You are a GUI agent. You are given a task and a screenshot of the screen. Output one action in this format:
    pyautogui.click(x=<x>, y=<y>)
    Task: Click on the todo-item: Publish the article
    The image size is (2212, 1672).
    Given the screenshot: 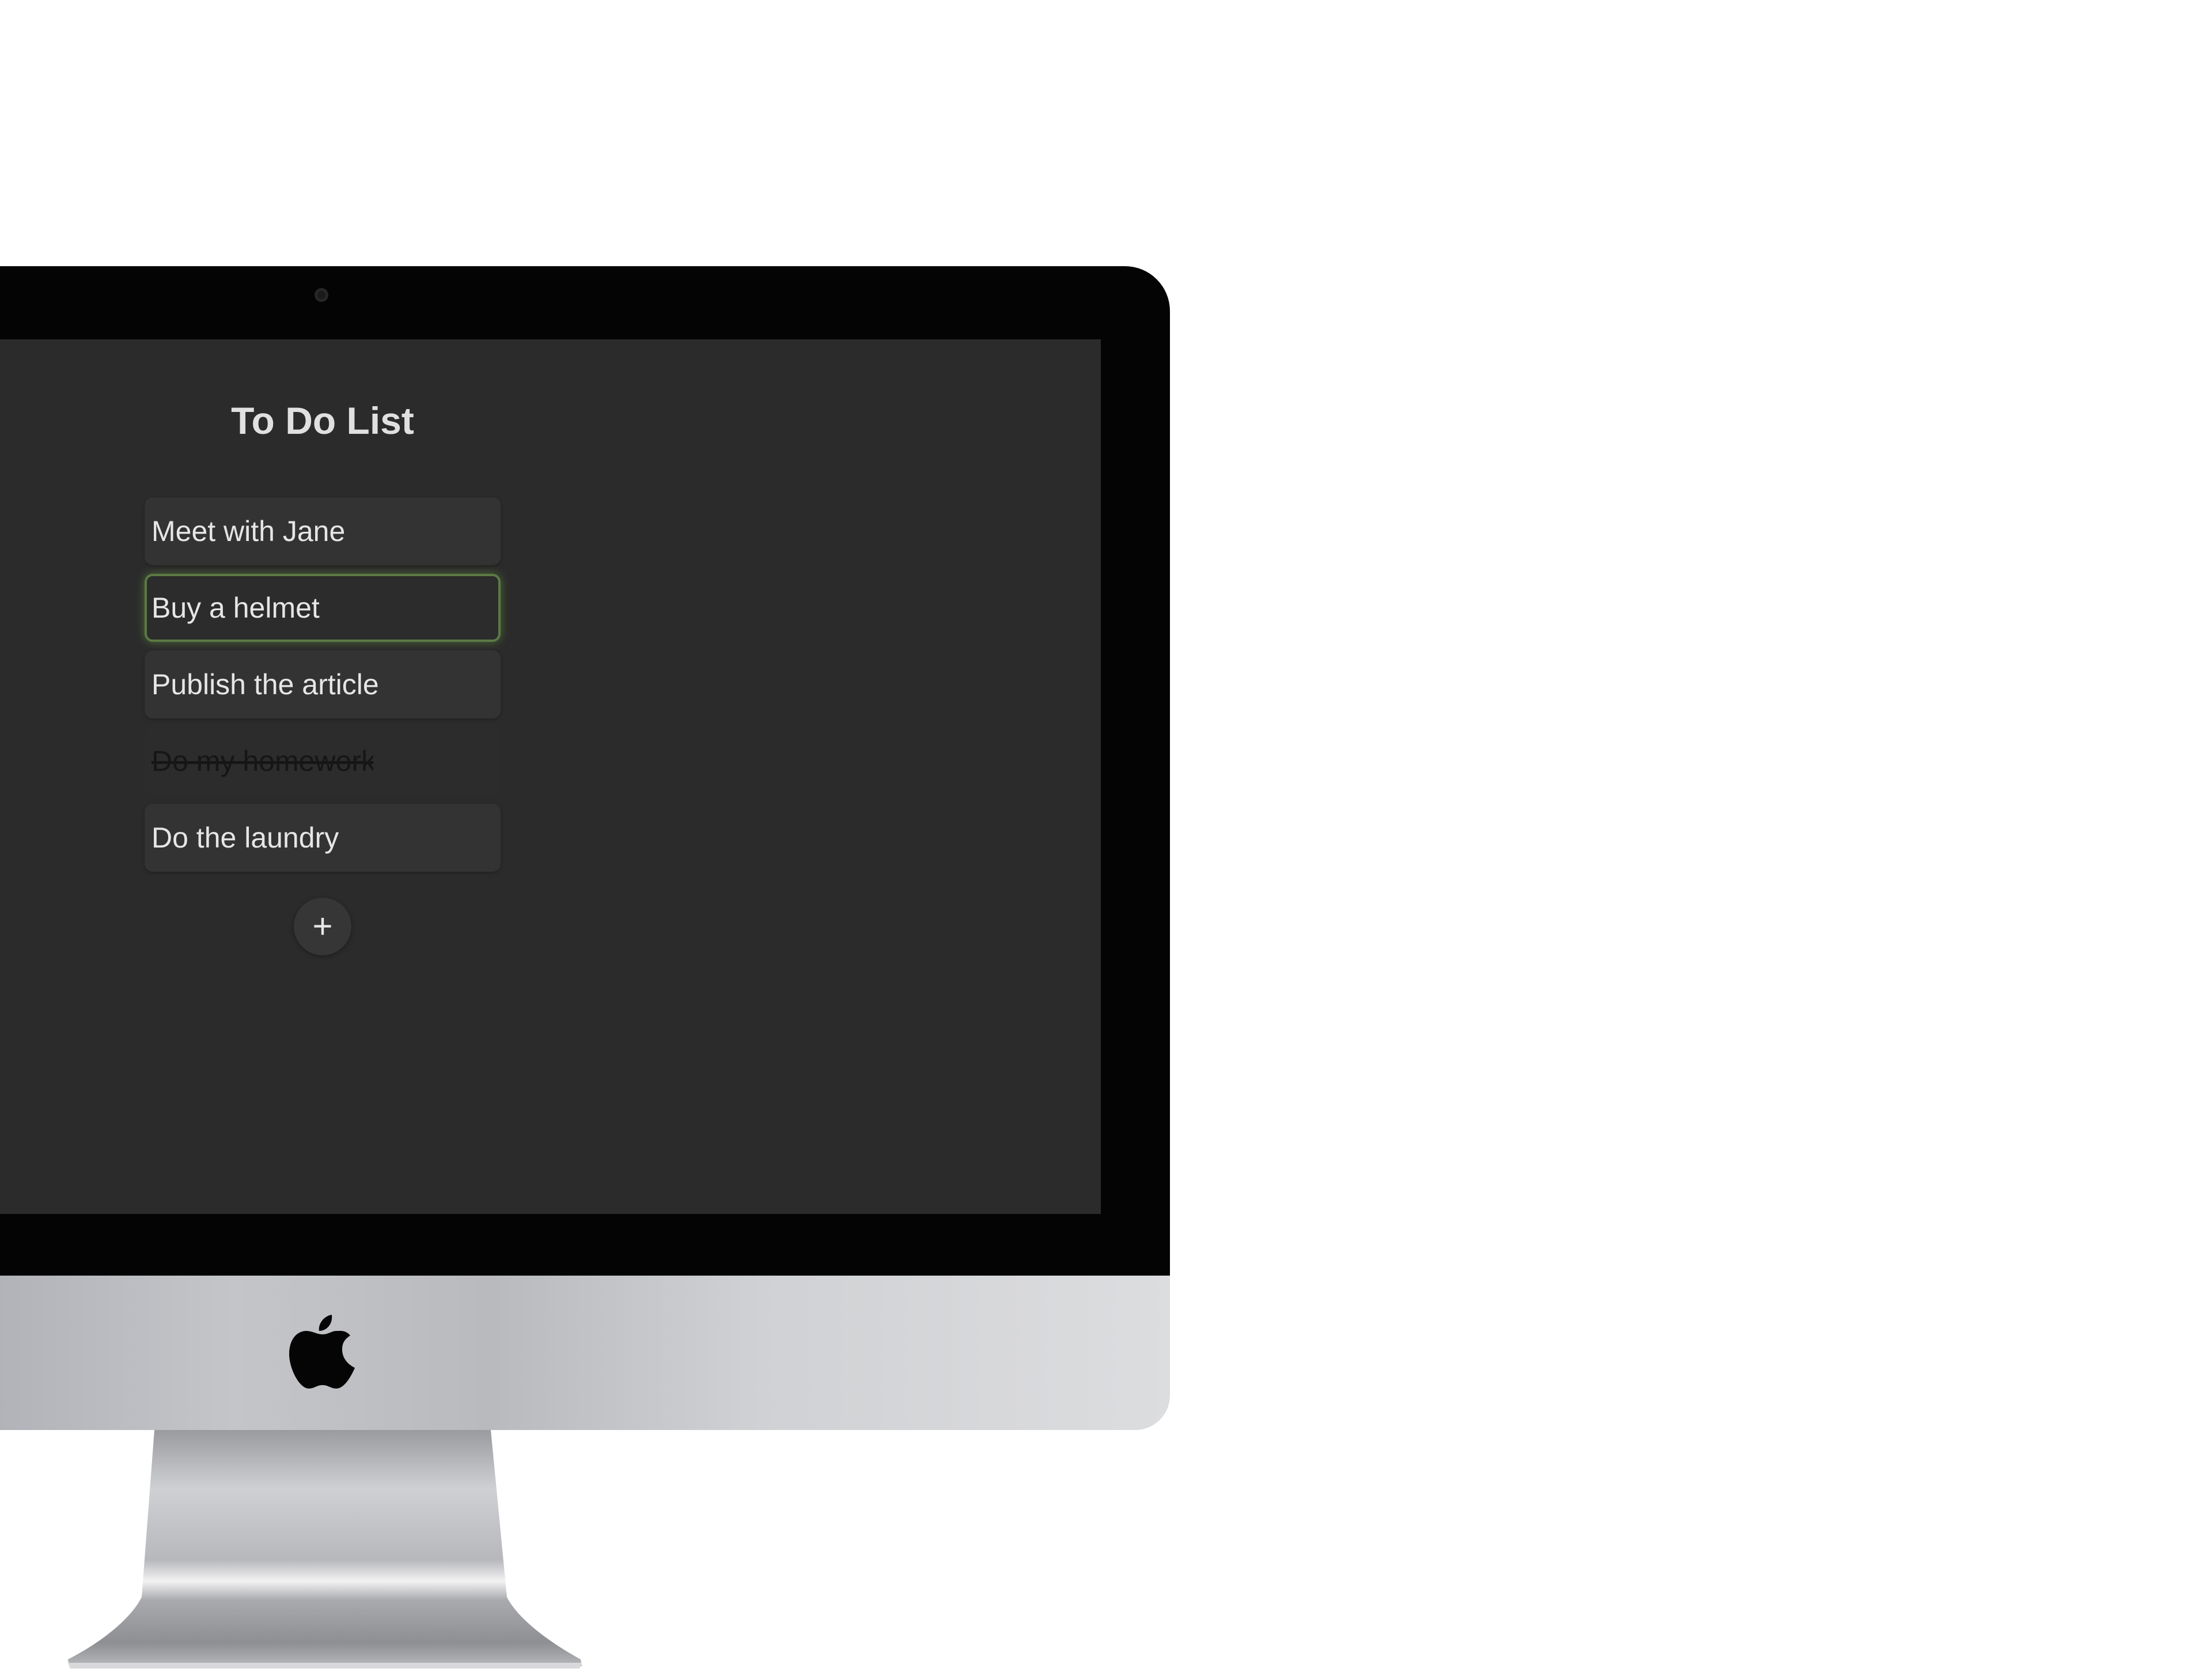 What is the action you would take?
    pyautogui.click(x=323, y=684)
    